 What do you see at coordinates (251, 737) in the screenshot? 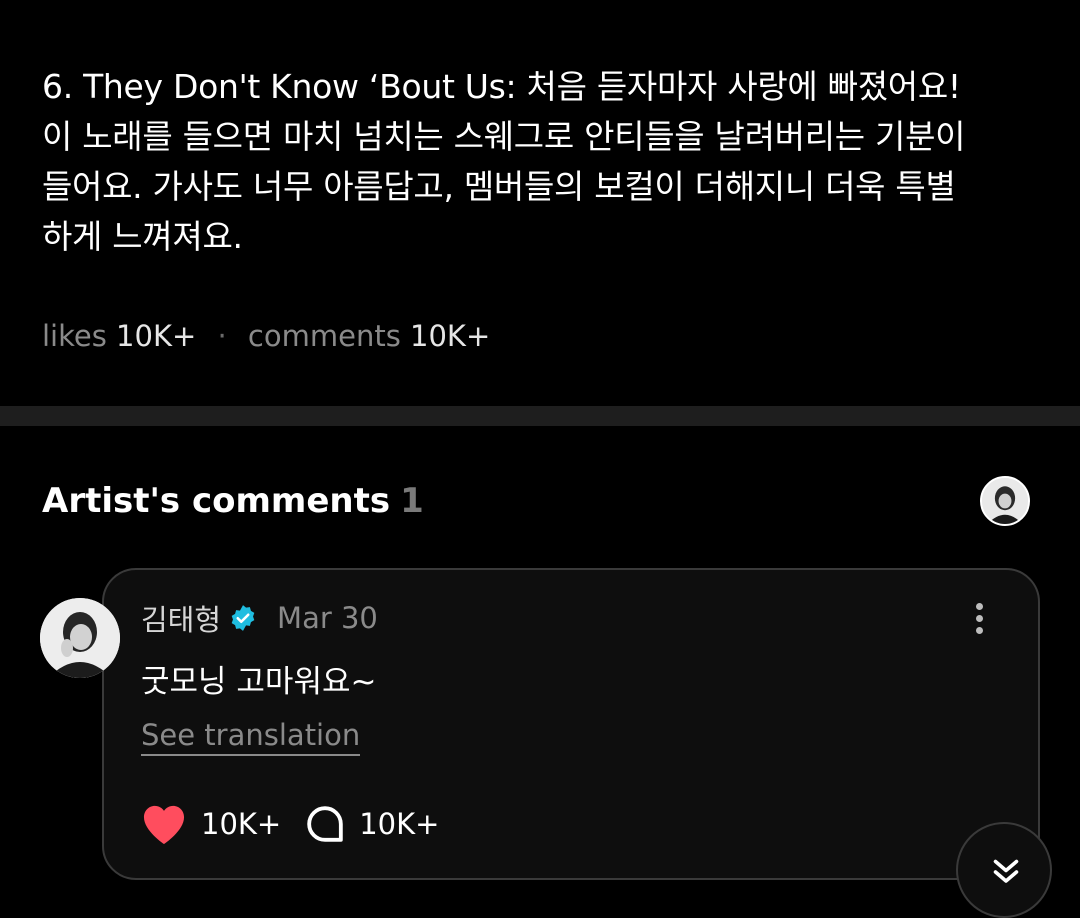
I see `see-translation-link: See translation` at bounding box center [251, 737].